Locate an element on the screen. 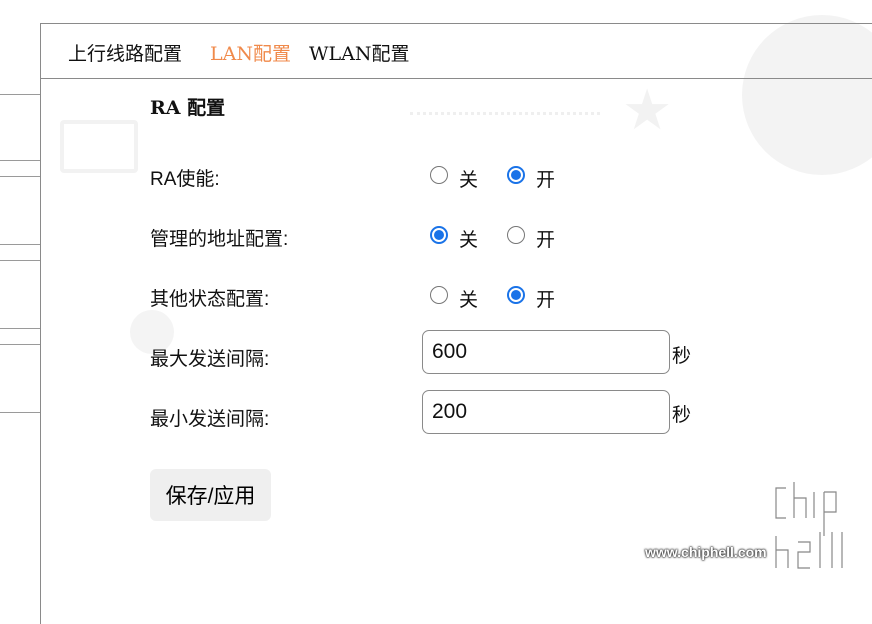 Image resolution: width=872 pixels, height=624 pixels. max-interval-unit: 秒 is located at coordinates (682, 356).